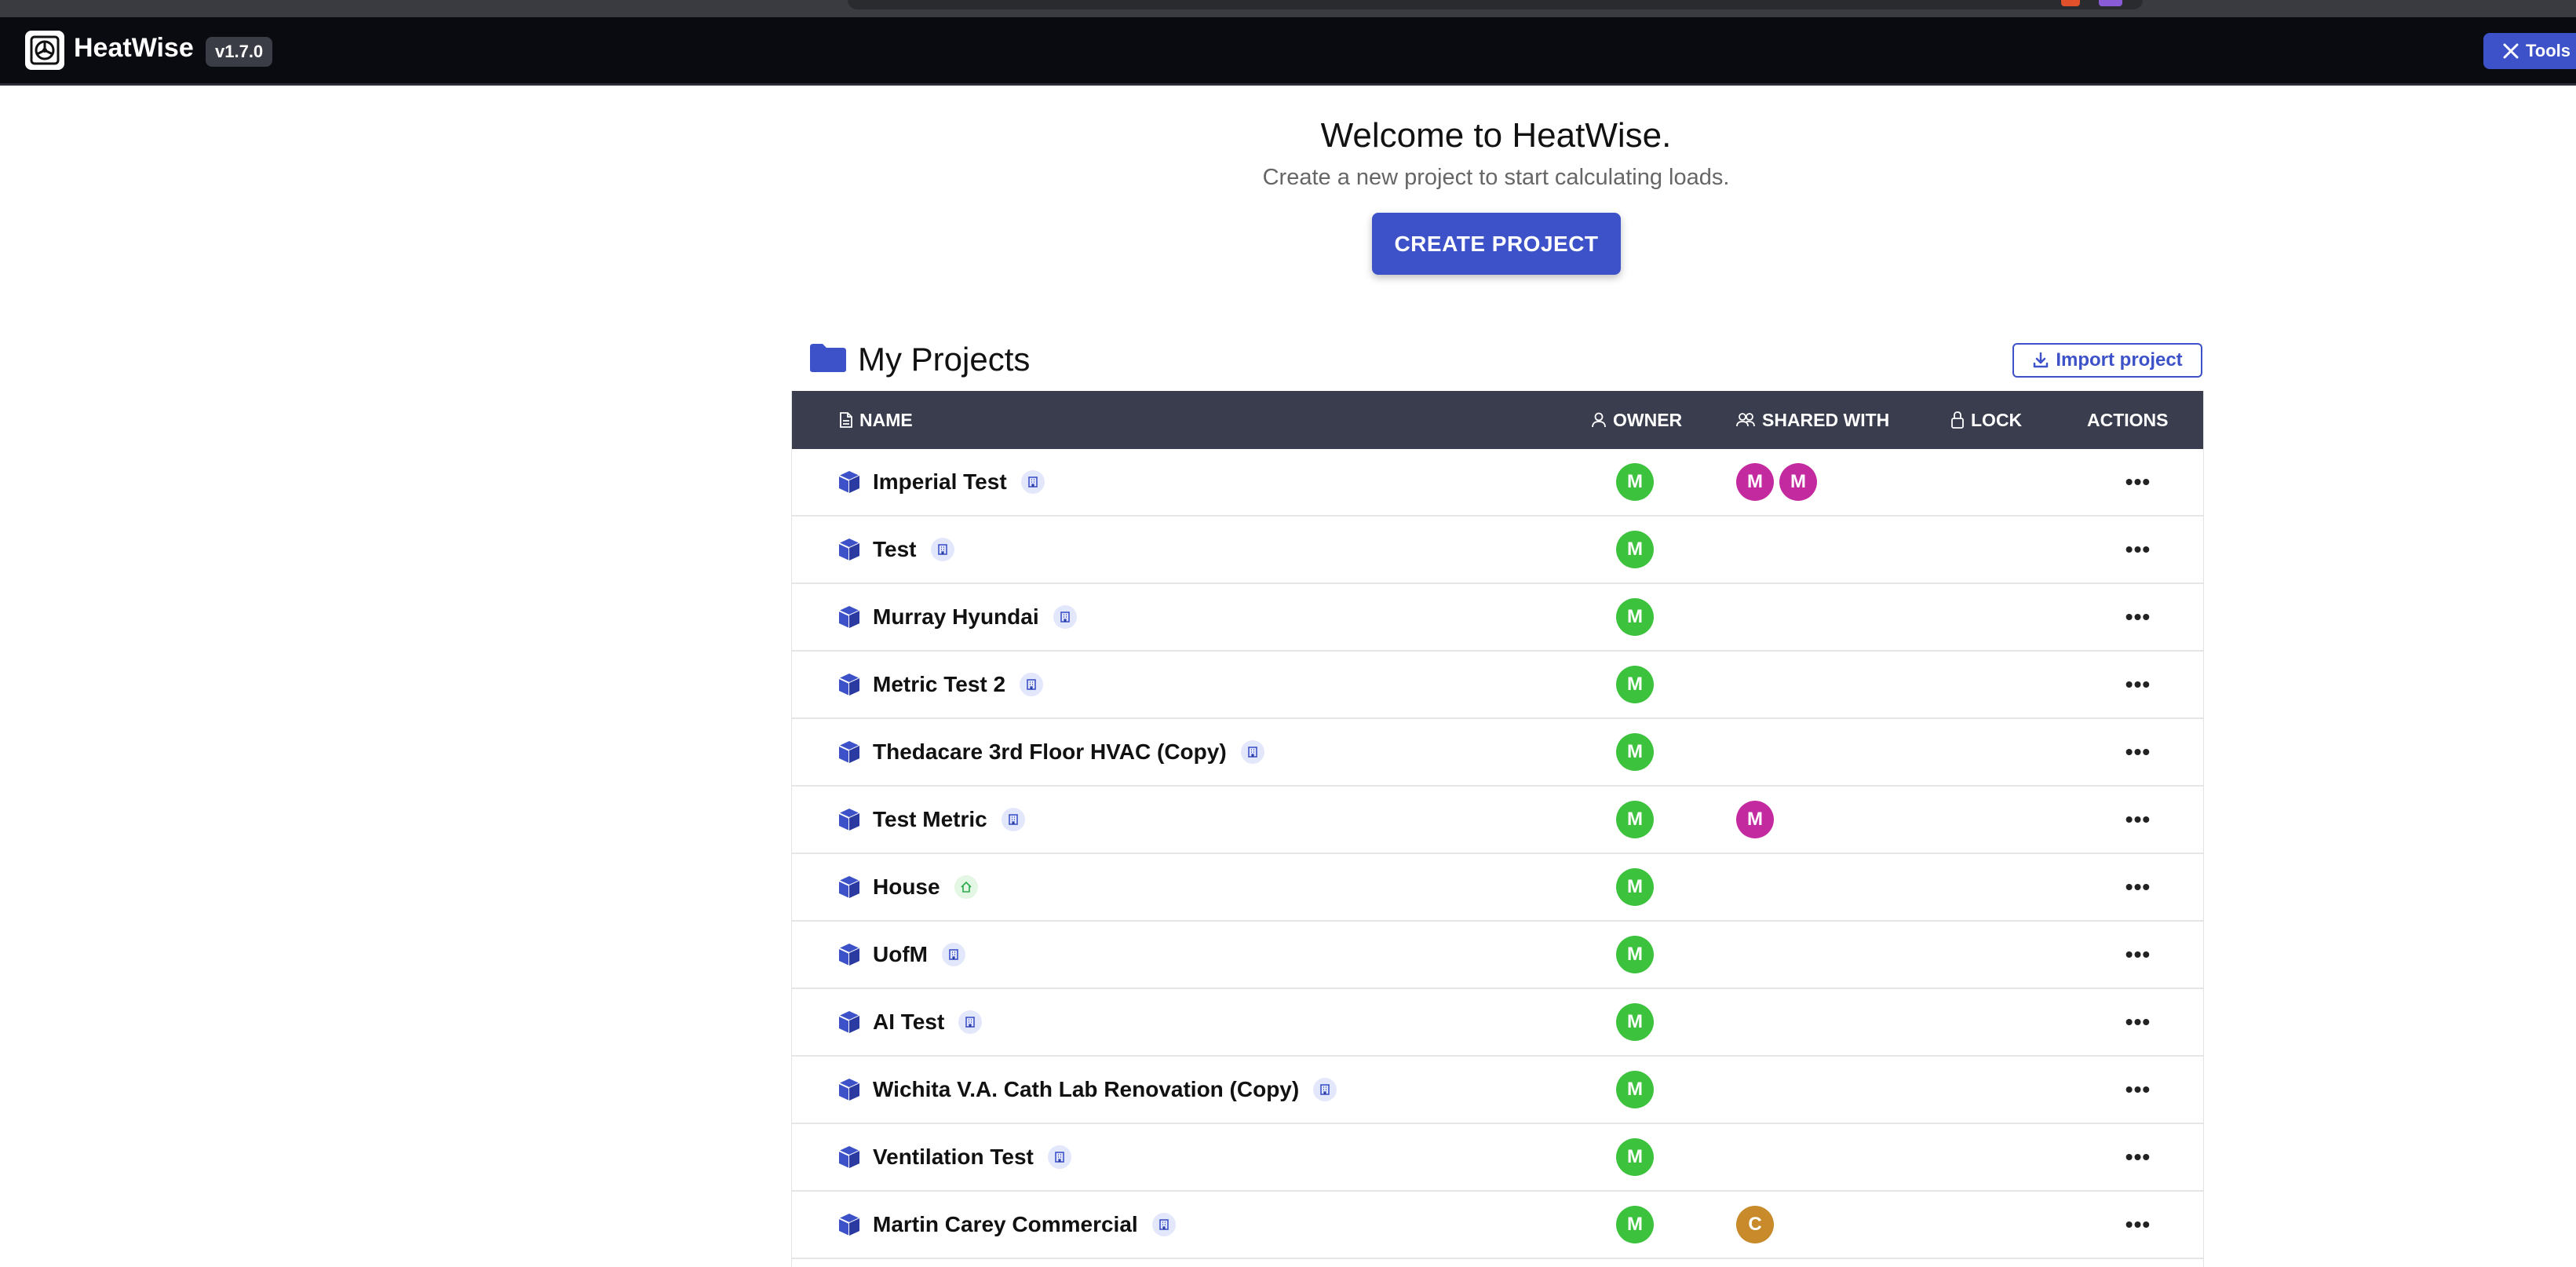  Describe the element at coordinates (240, 52) in the screenshot. I see `version-badge: v1.7.0` at that location.